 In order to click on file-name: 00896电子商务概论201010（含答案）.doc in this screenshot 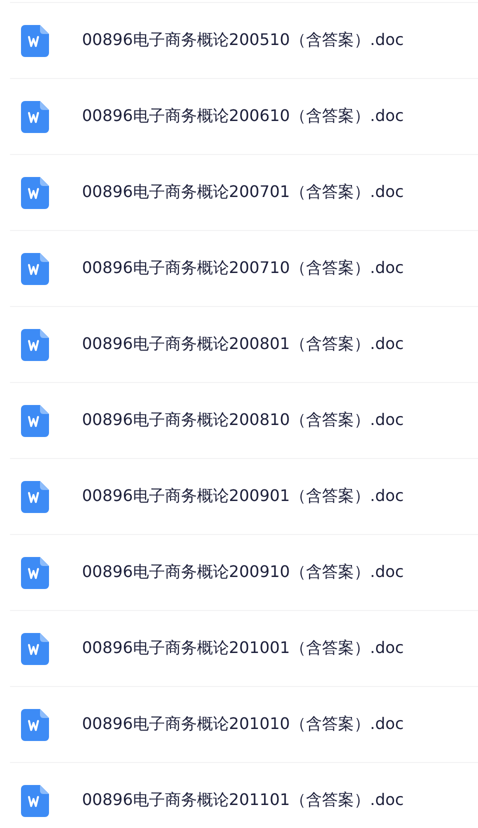, I will do `click(243, 724)`.